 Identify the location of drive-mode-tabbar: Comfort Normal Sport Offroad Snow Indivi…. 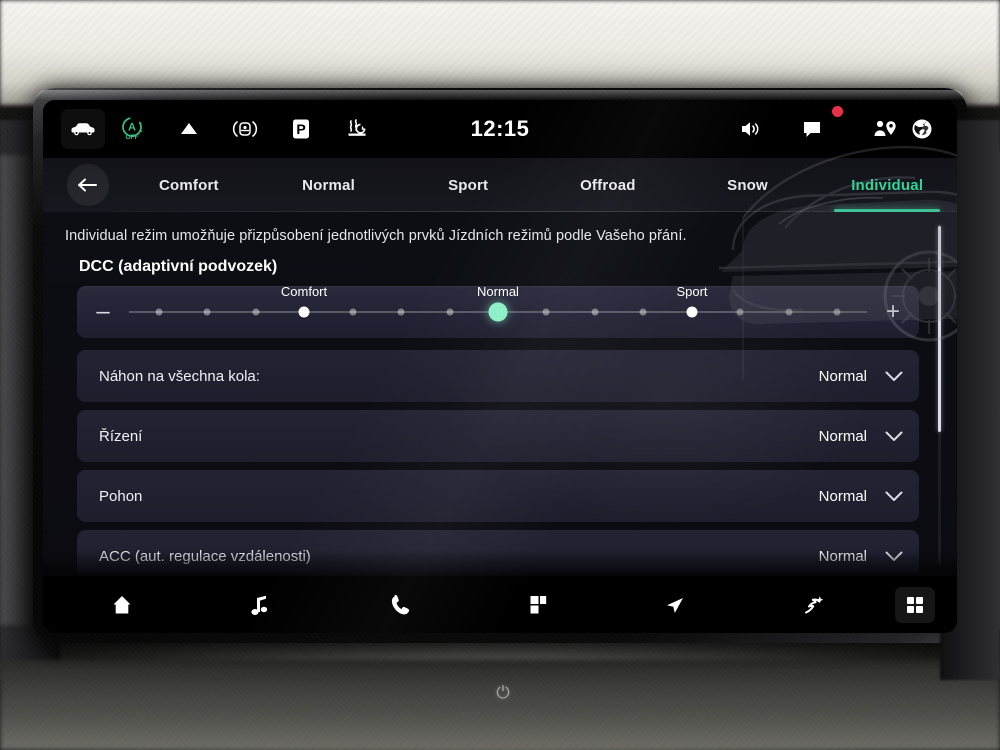
(500, 185).